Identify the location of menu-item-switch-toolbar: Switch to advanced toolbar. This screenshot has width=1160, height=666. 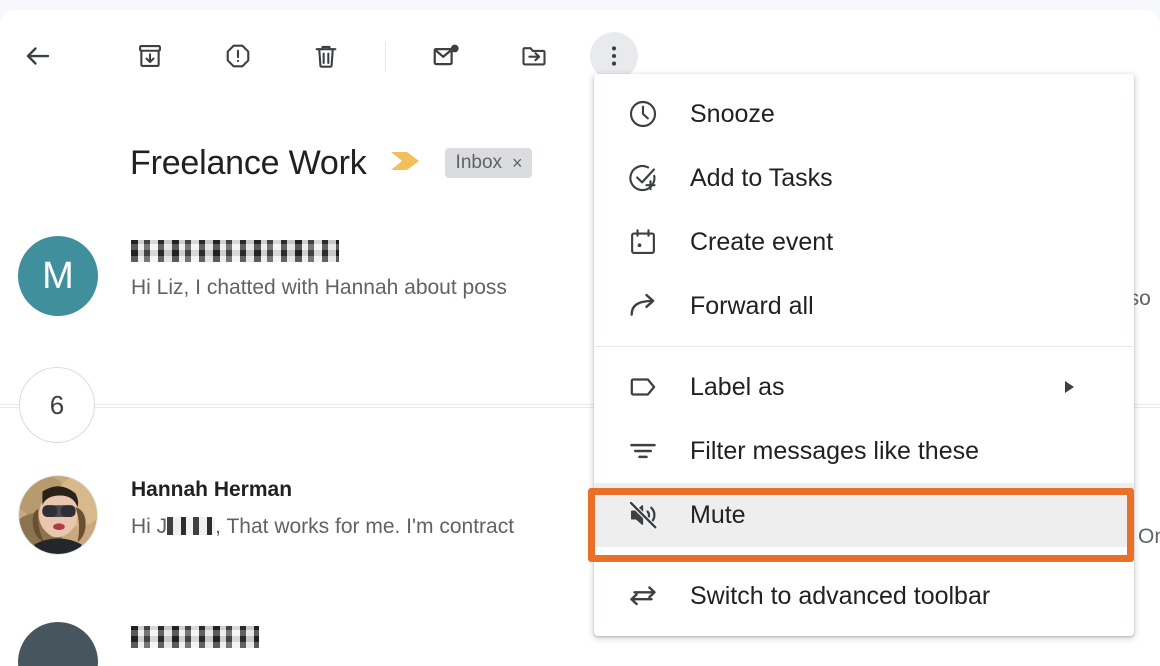
(864, 596).